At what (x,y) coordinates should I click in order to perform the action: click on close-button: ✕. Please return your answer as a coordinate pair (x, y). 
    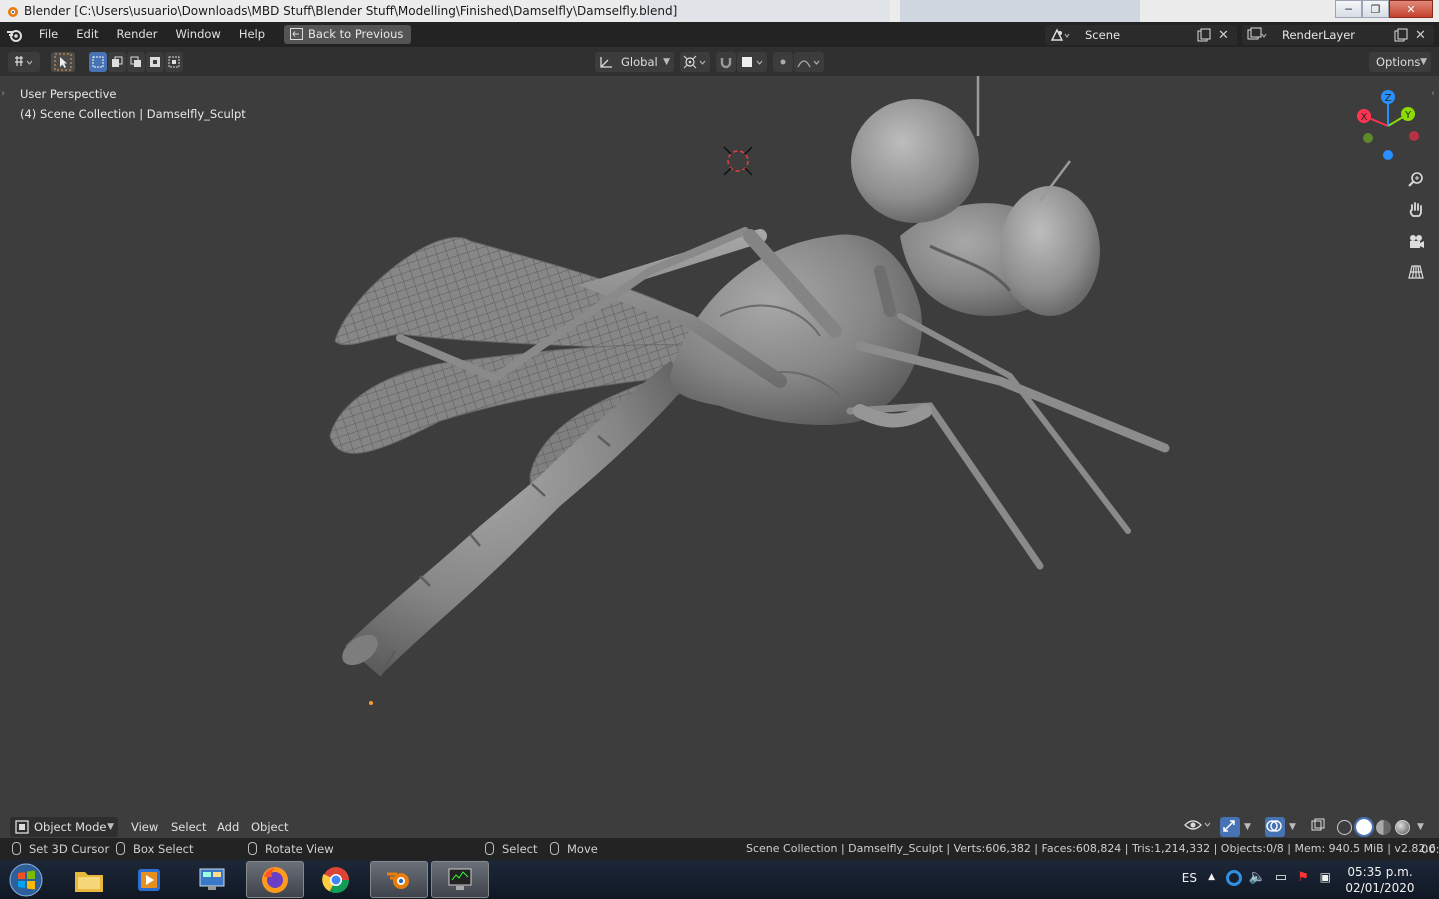
    Looking at the image, I should click on (1411, 9).